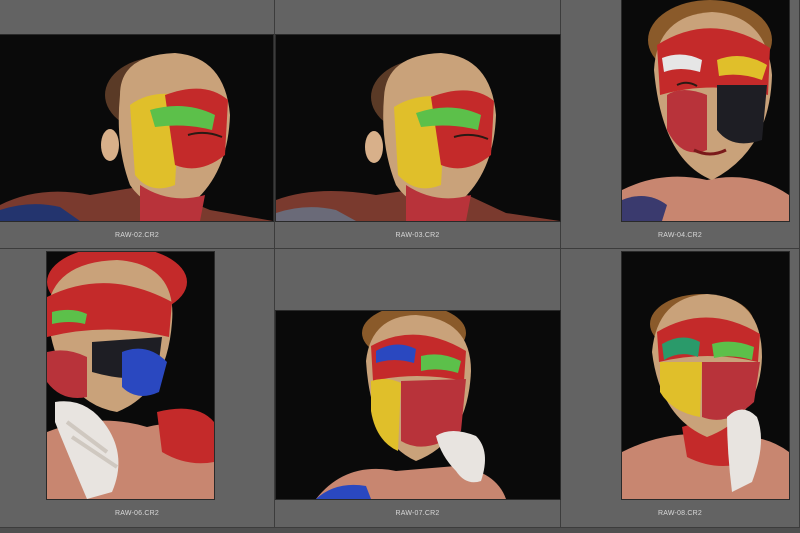  Describe the element at coordinates (136, 513) in the screenshot. I see `thumbnail-filename: RAW-06.CR2` at that location.